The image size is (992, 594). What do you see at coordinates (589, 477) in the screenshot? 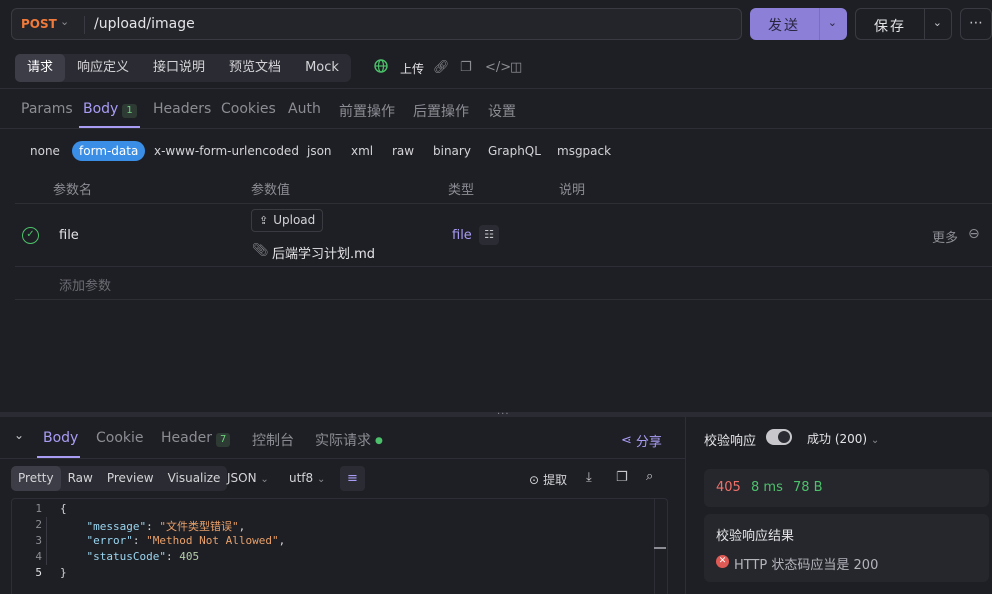
I see `download-icon: ⤓` at bounding box center [589, 477].